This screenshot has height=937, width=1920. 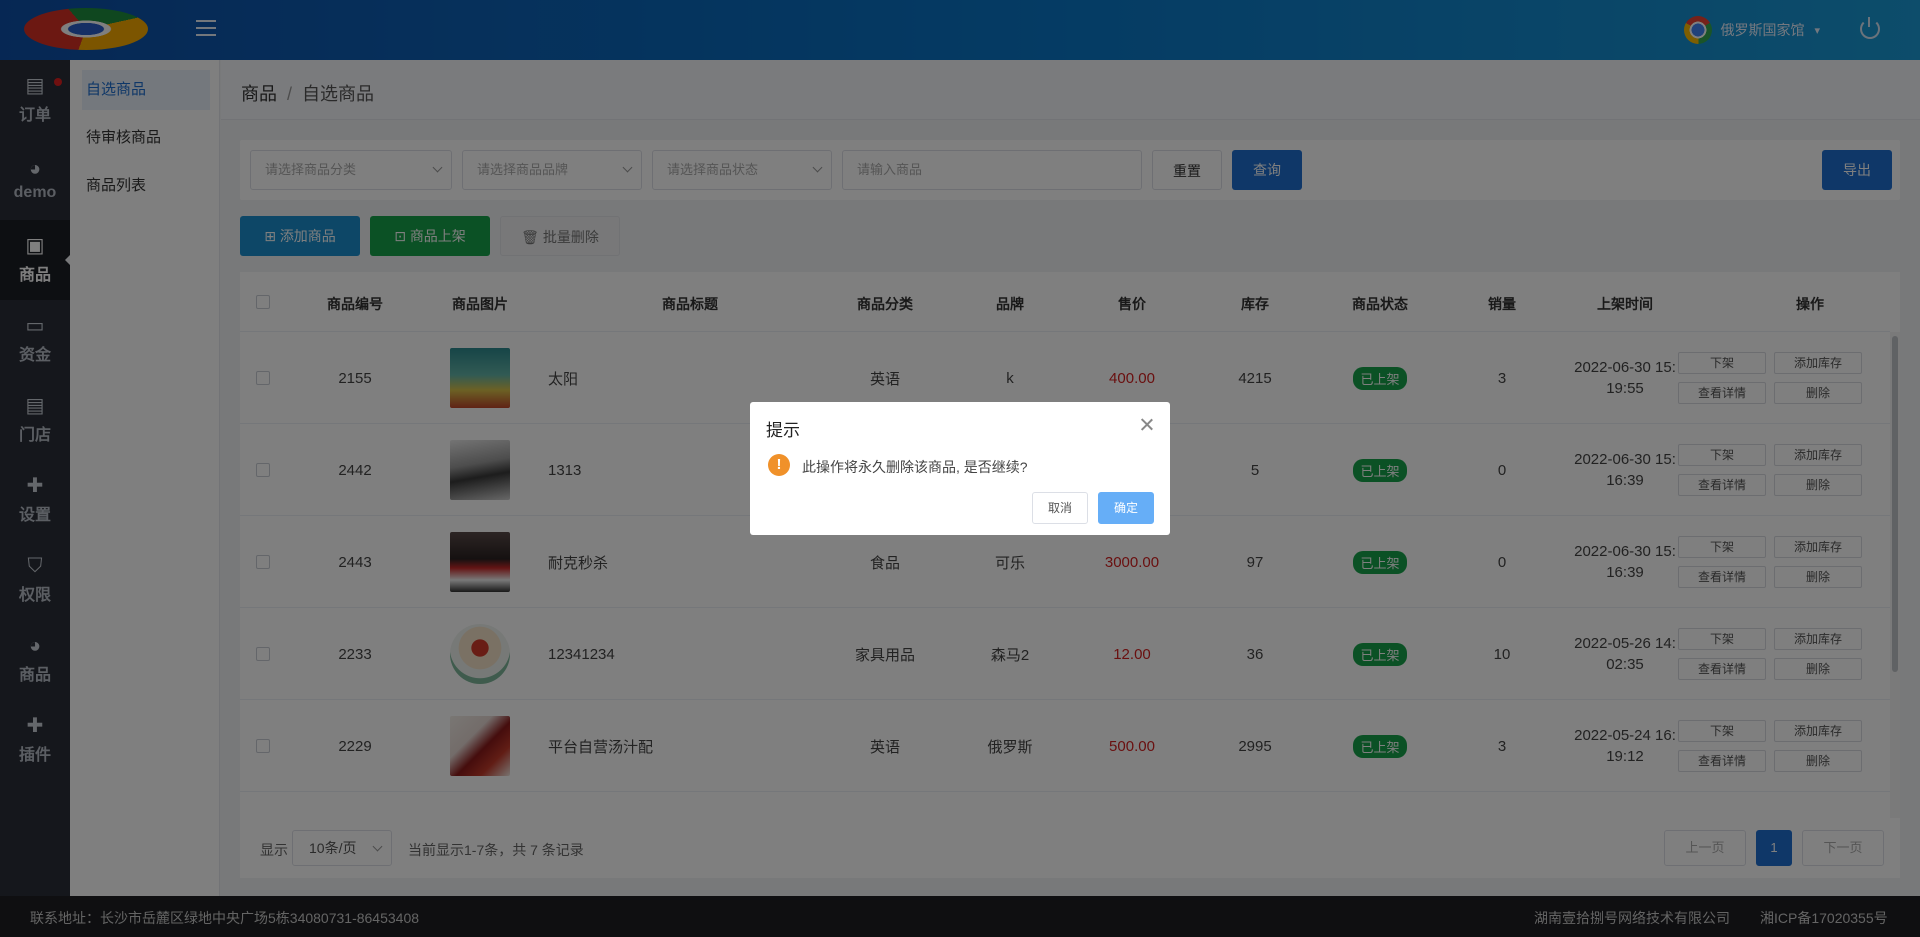 What do you see at coordinates (1060, 508) in the screenshot?
I see `cancel-button: 取消` at bounding box center [1060, 508].